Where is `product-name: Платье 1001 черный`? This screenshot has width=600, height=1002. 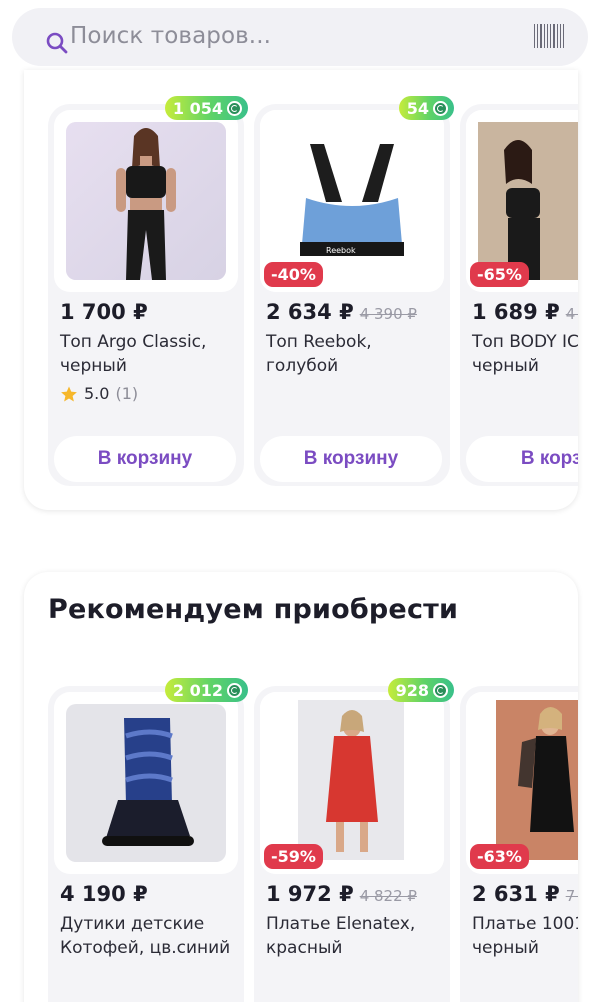
product-name: Платье 1001 черный is located at coordinates (525, 936).